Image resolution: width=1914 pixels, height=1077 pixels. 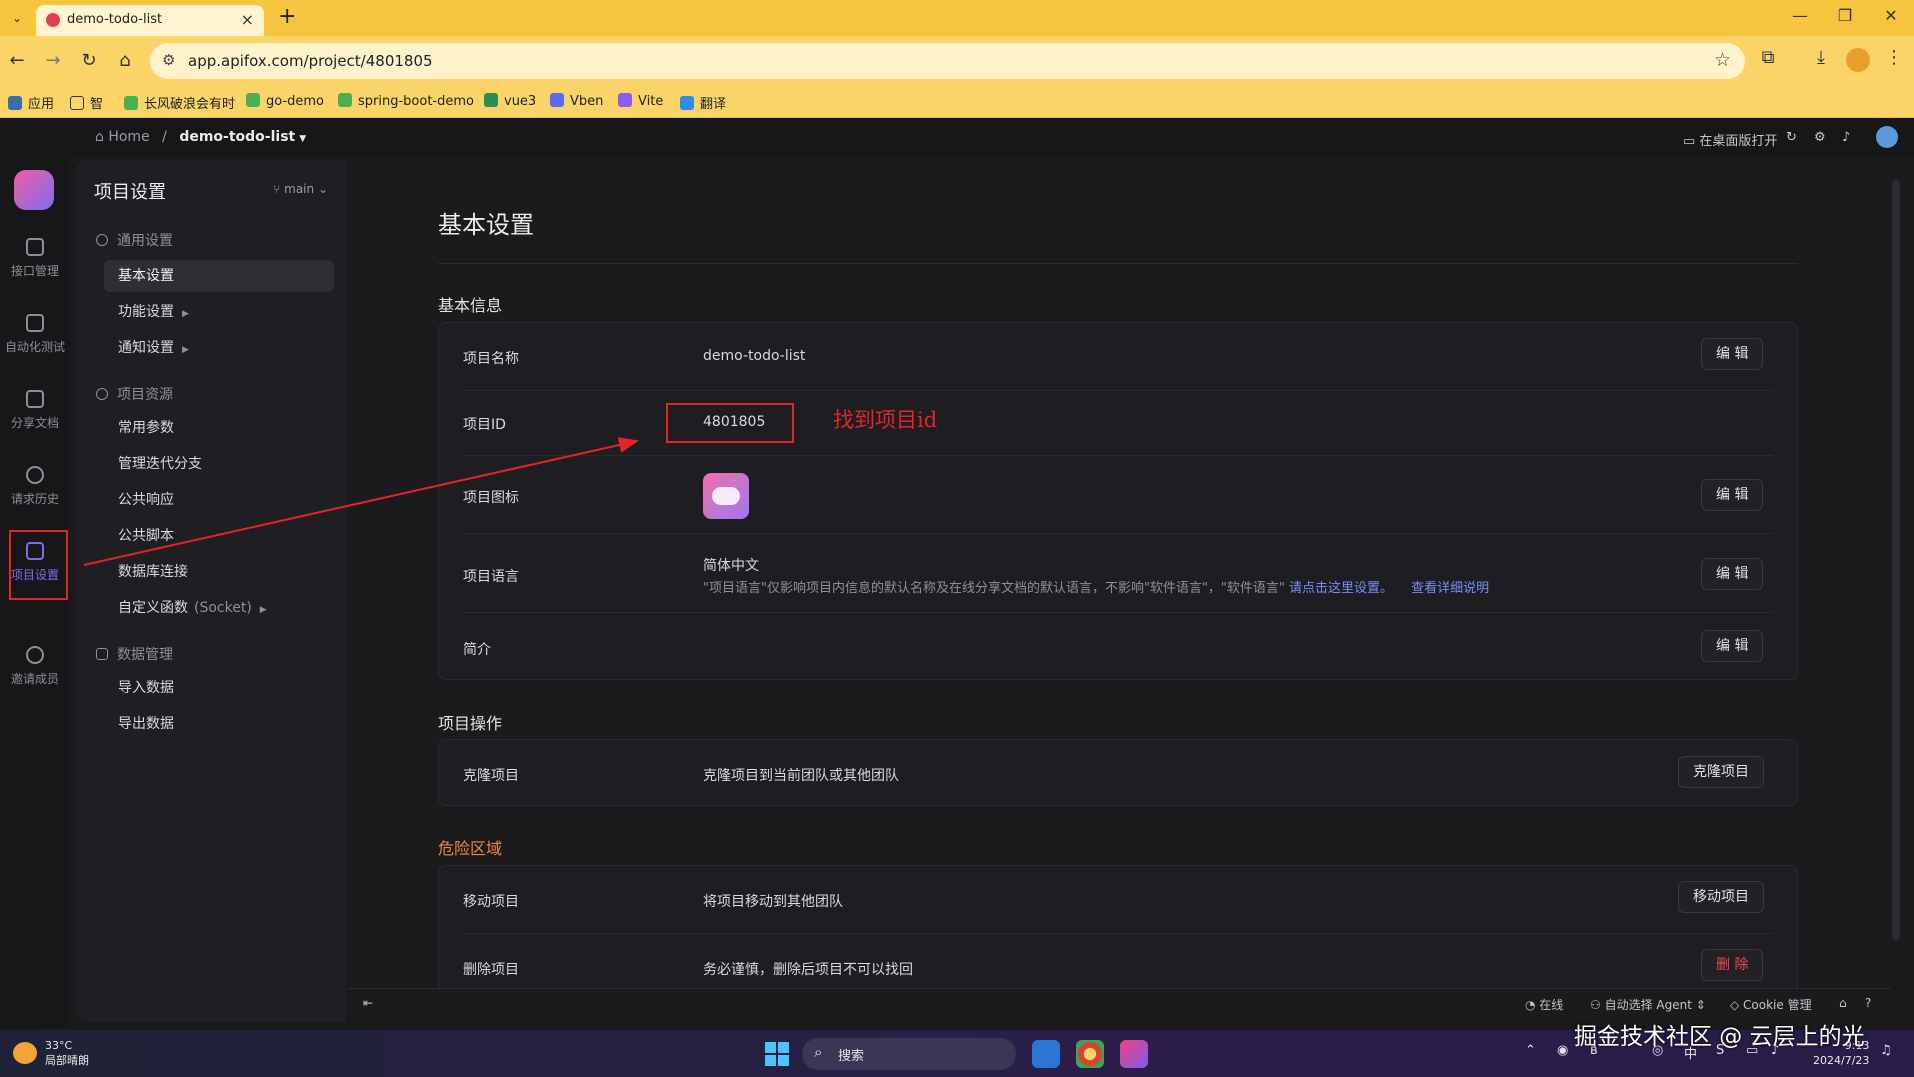 I want to click on bookmark-changfeng: 长风破浪会有时, so click(x=179, y=102).